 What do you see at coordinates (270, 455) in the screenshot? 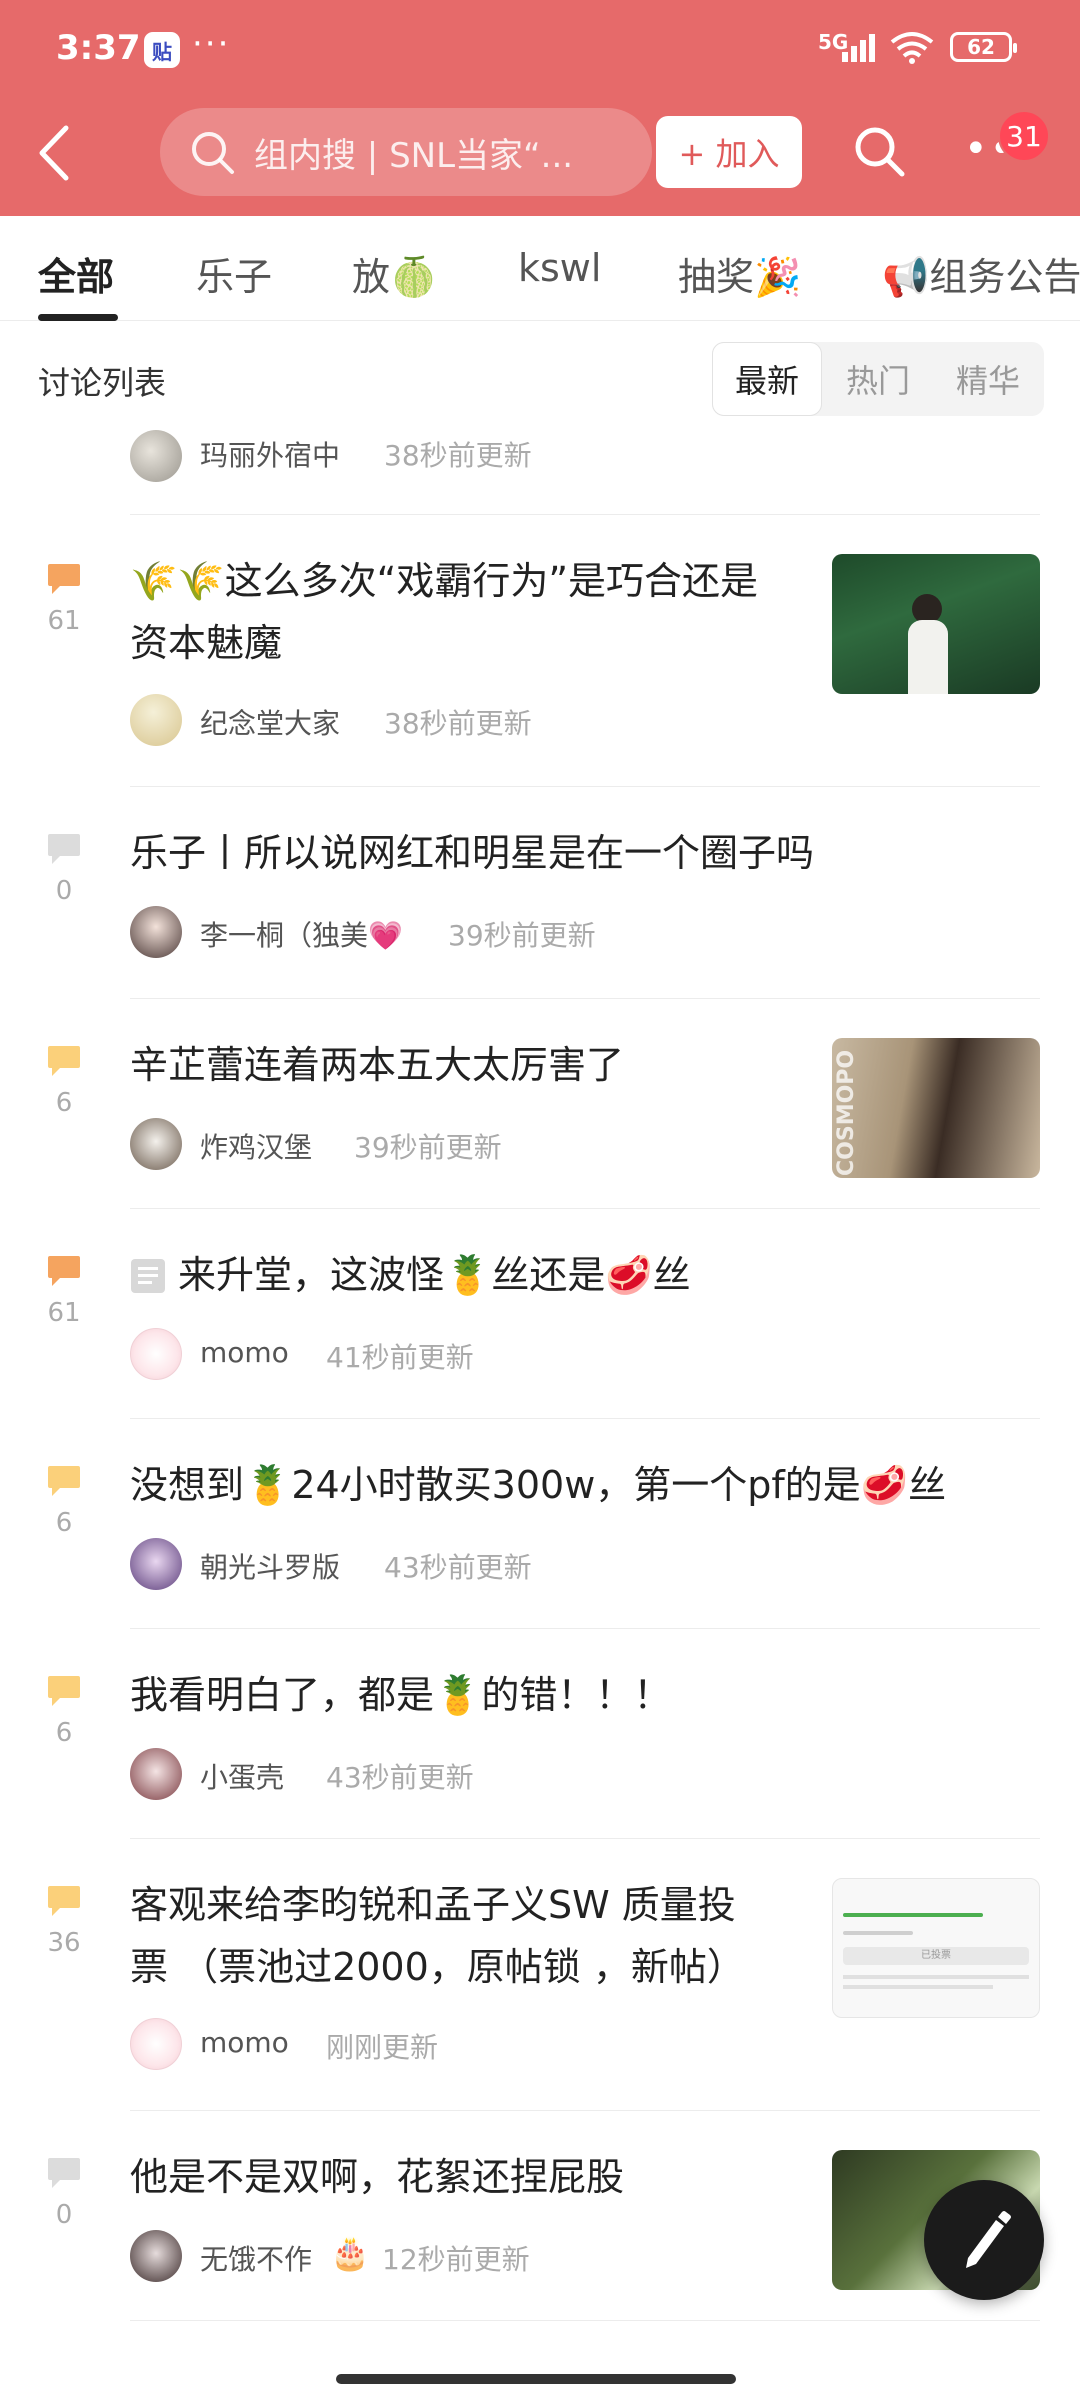
I see `author-name: 玛丽外宿中` at bounding box center [270, 455].